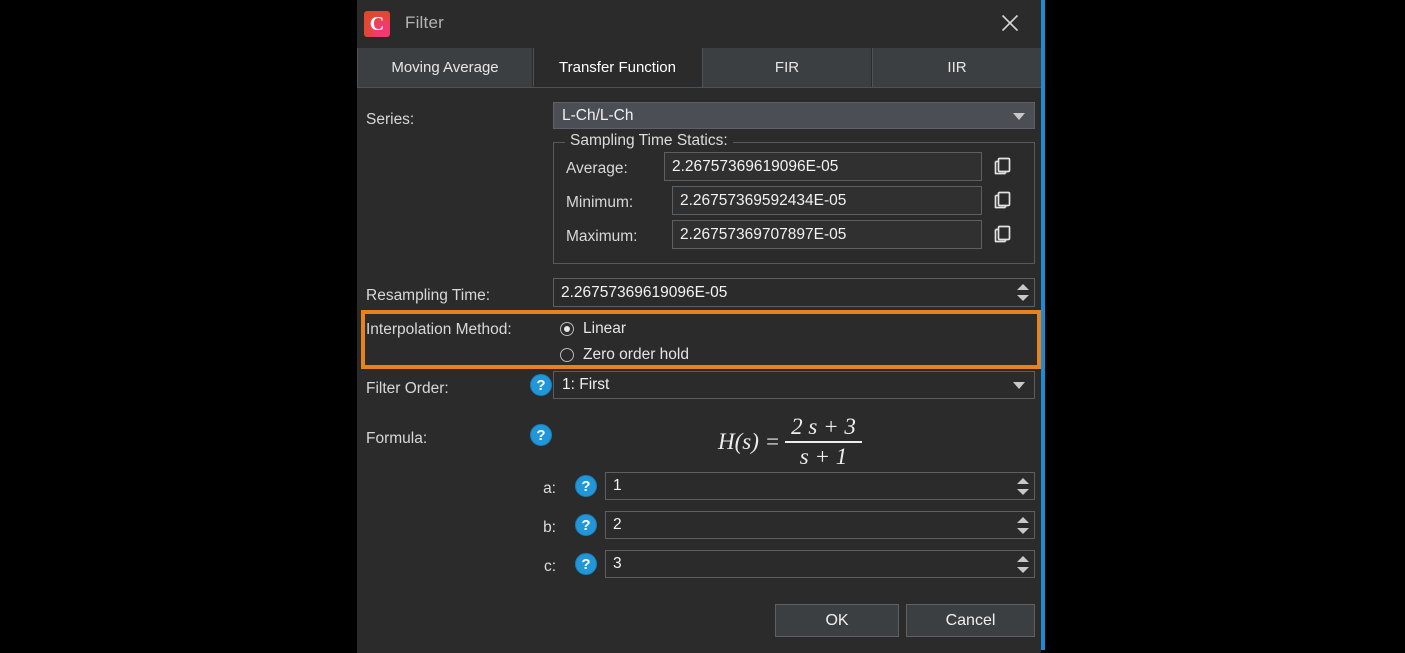  I want to click on radio-linear-indicator, so click(567, 329).